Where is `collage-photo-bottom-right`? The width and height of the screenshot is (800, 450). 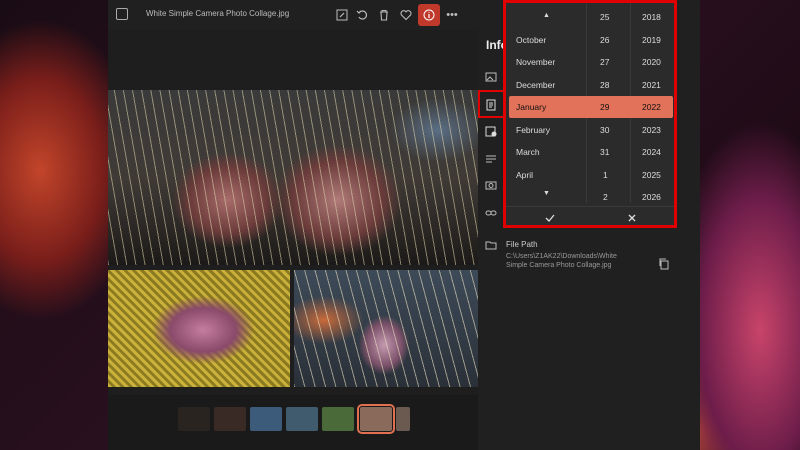 collage-photo-bottom-right is located at coordinates (386, 328).